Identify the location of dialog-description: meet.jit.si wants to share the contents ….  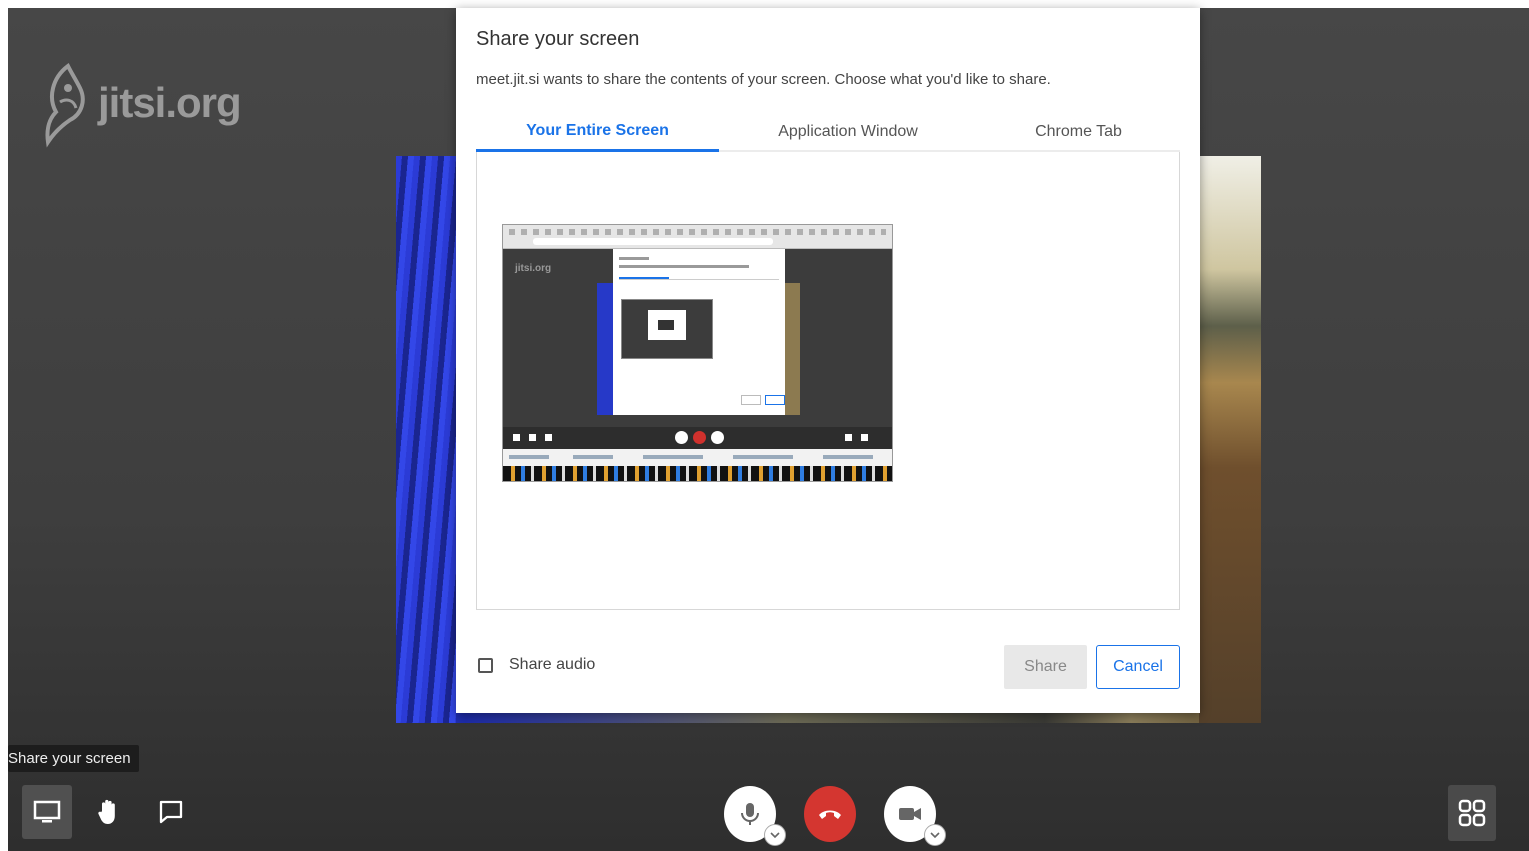
(763, 79).